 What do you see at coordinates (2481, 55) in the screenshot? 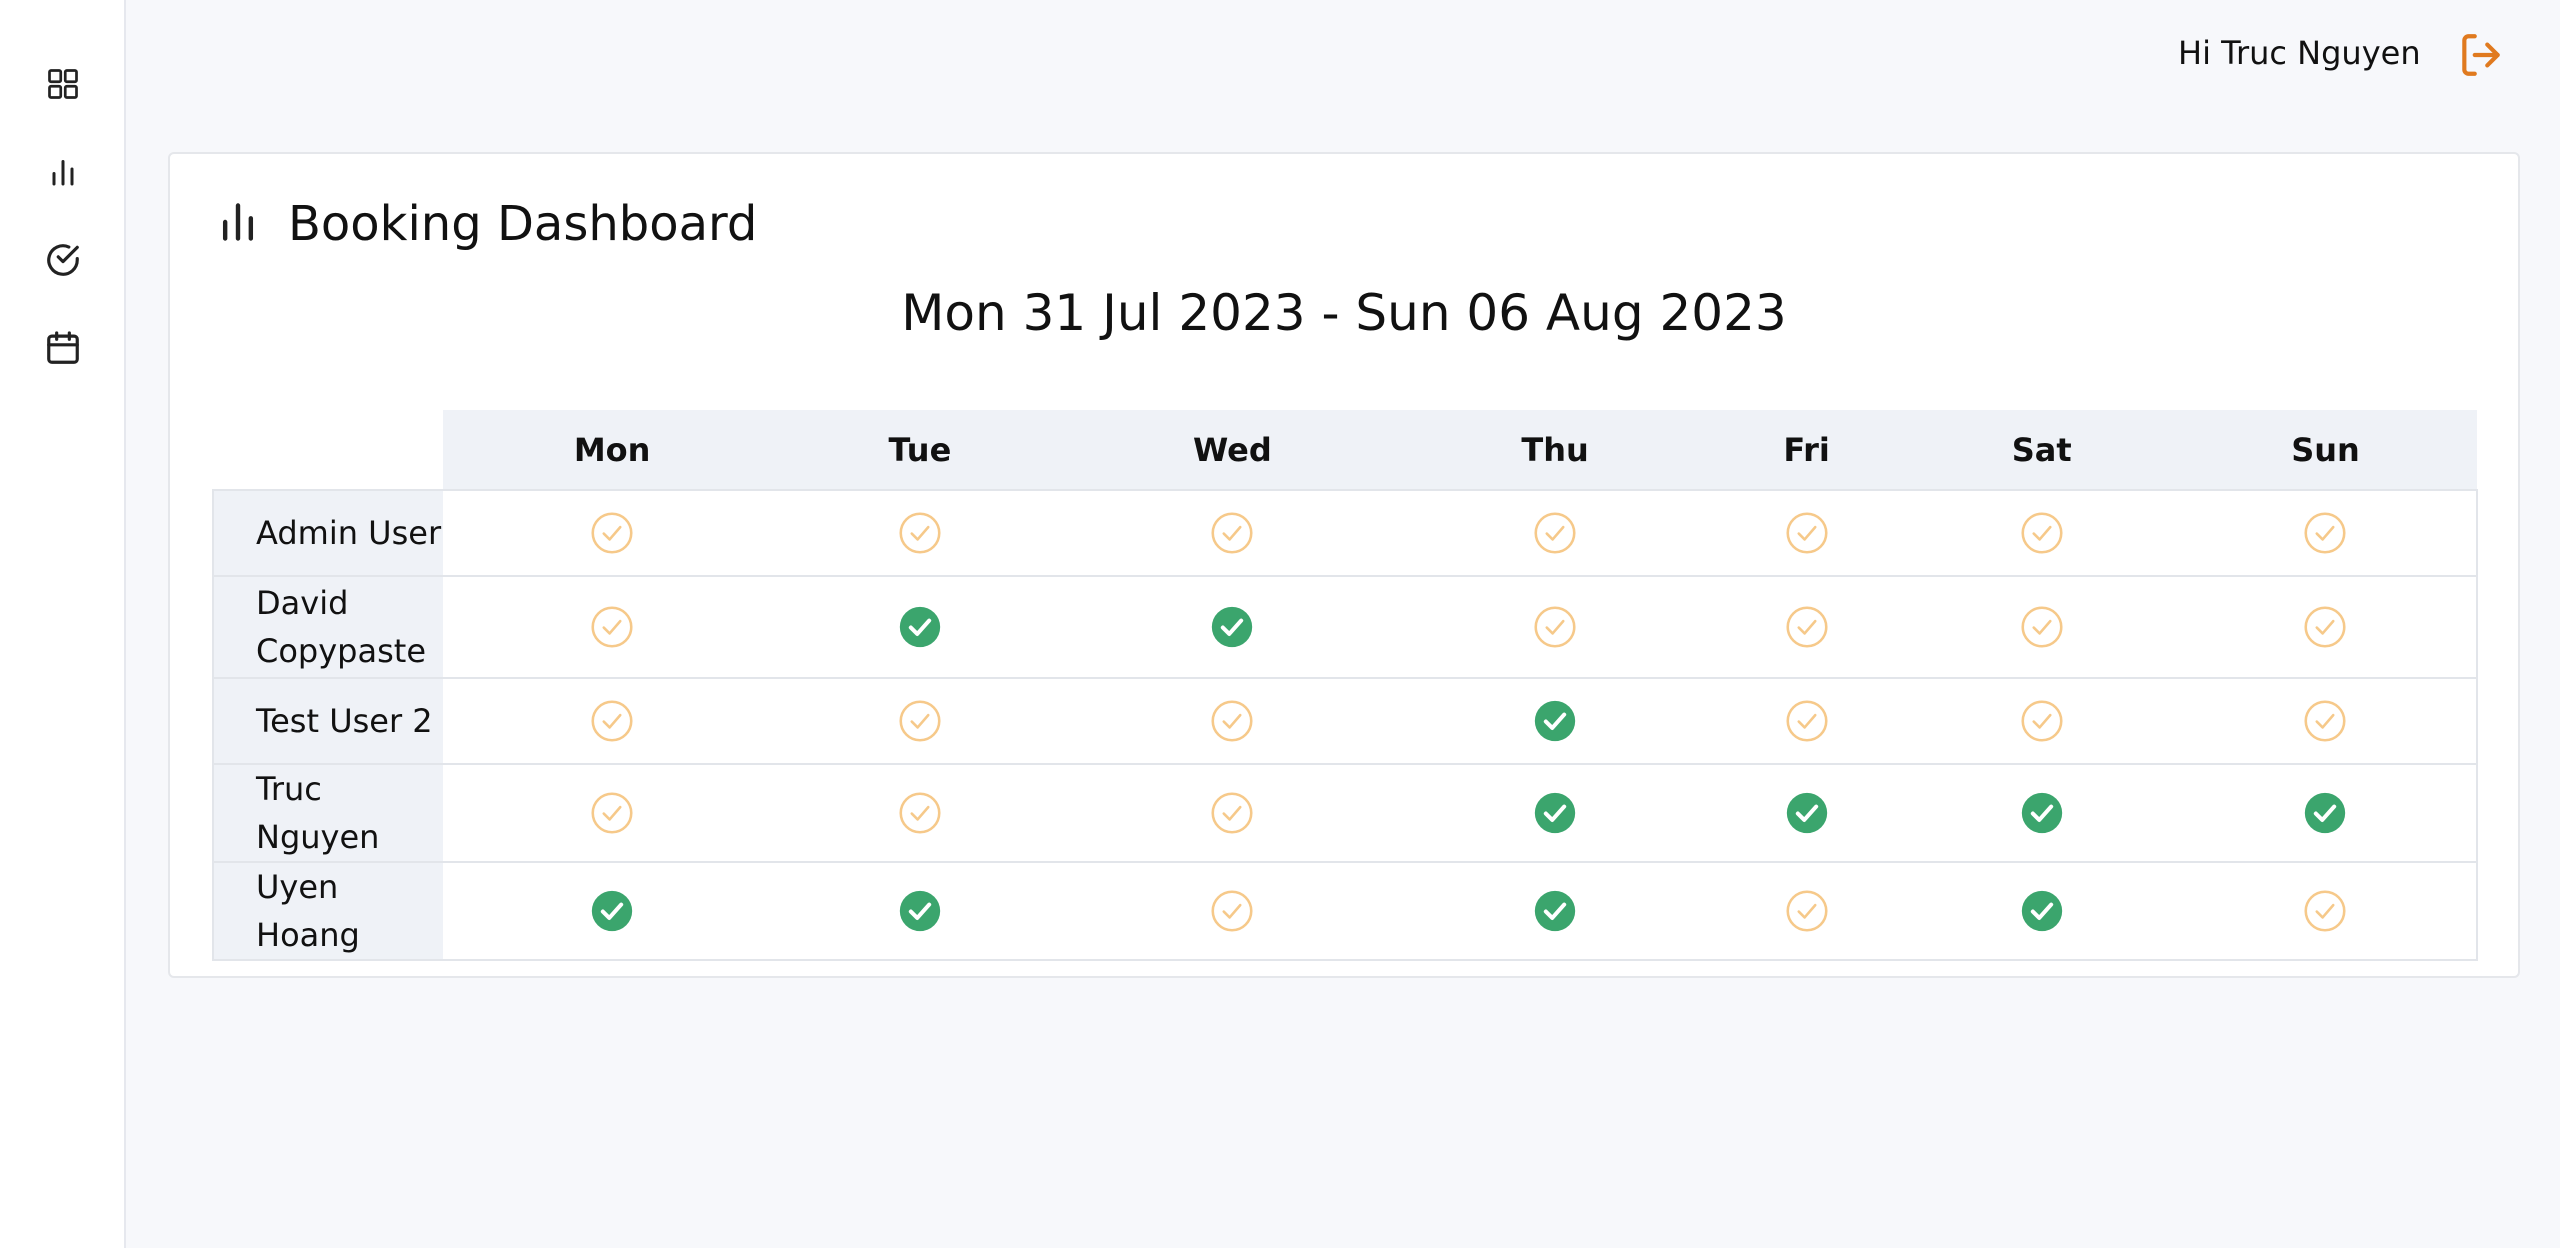
I see `logout-icon` at bounding box center [2481, 55].